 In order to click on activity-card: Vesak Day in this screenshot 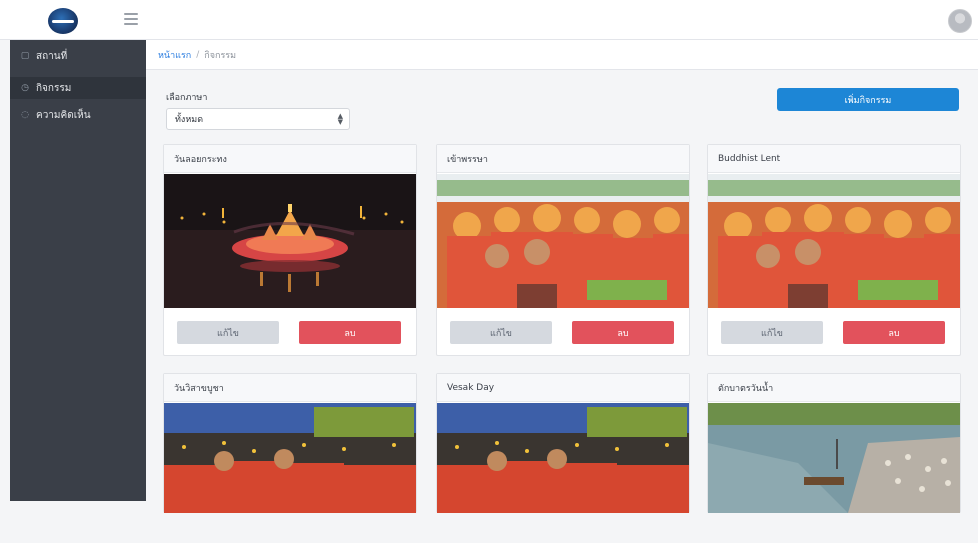, I will do `click(563, 443)`.